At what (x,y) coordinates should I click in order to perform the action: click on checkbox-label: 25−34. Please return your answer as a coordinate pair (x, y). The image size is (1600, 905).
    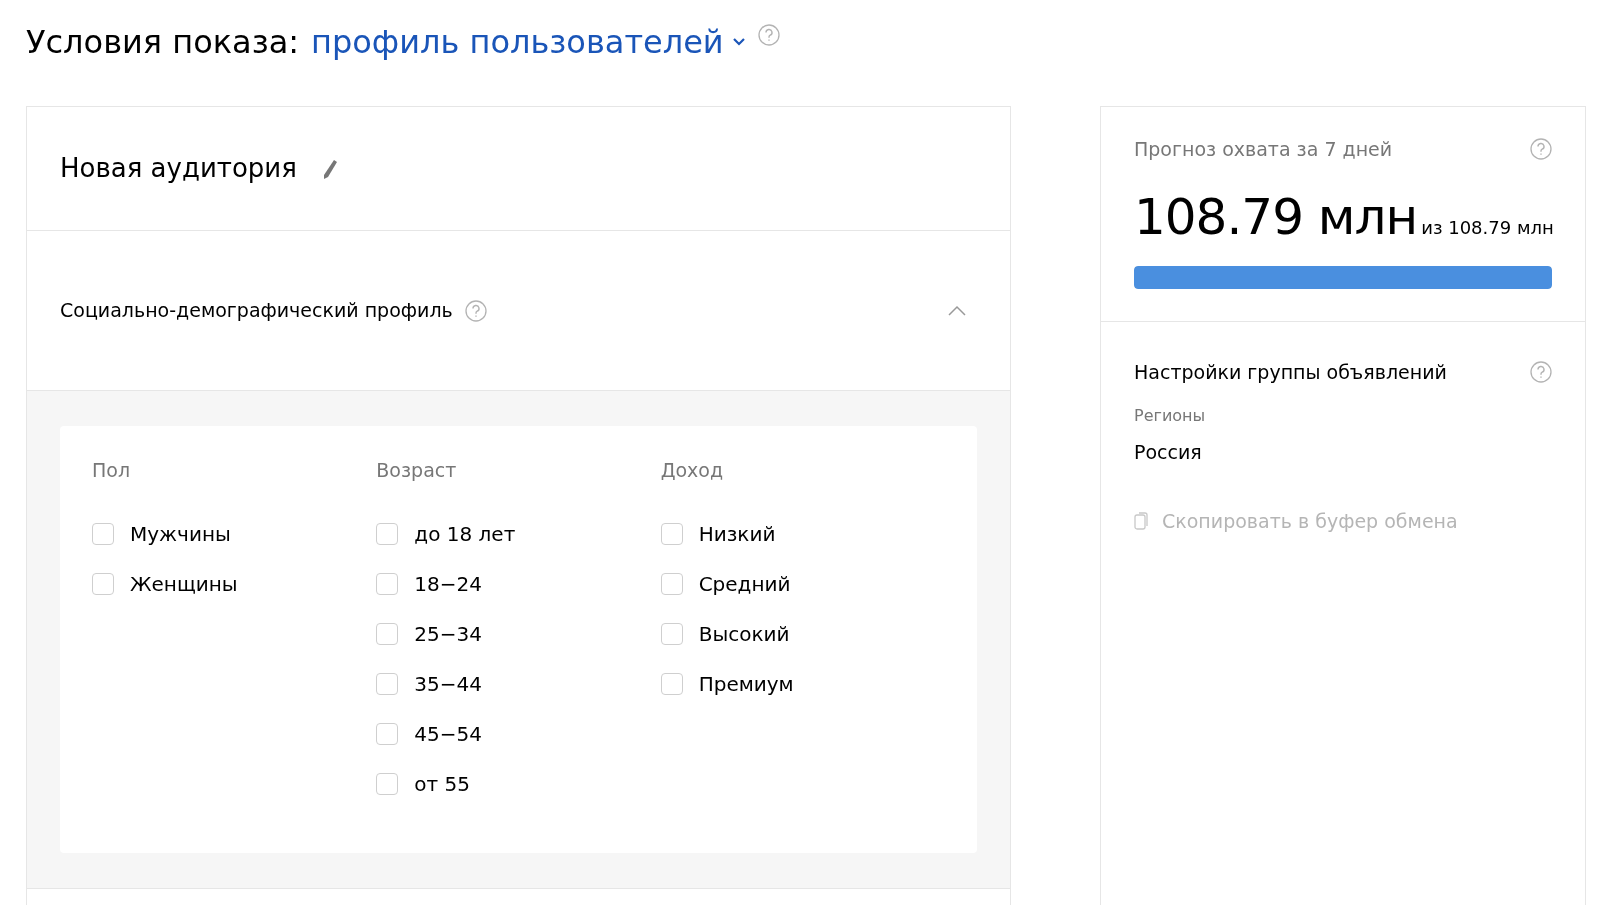
    Looking at the image, I should click on (448, 633).